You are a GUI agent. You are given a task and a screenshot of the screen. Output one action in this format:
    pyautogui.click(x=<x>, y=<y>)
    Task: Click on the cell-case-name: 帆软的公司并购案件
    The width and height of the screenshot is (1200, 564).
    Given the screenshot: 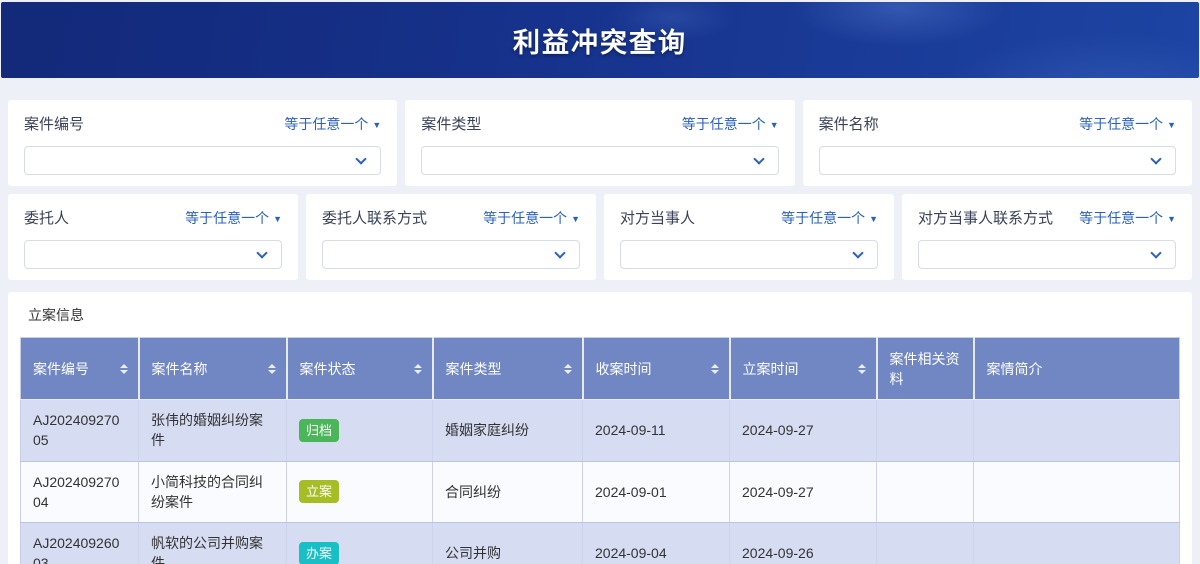 What is the action you would take?
    pyautogui.click(x=212, y=543)
    